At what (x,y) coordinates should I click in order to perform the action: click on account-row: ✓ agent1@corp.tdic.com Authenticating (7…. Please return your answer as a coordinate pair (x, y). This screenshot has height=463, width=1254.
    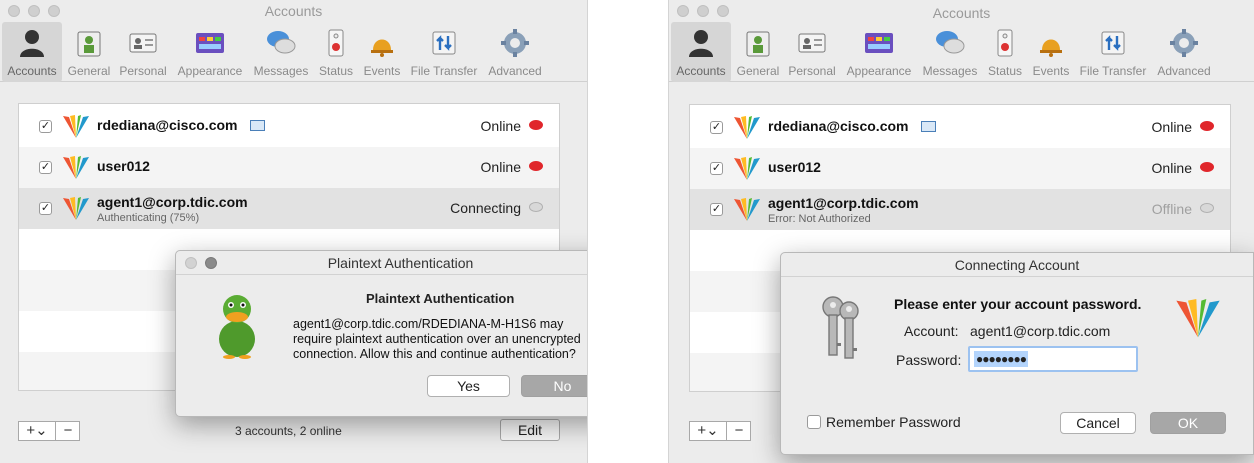
    Looking at the image, I should click on (289, 208).